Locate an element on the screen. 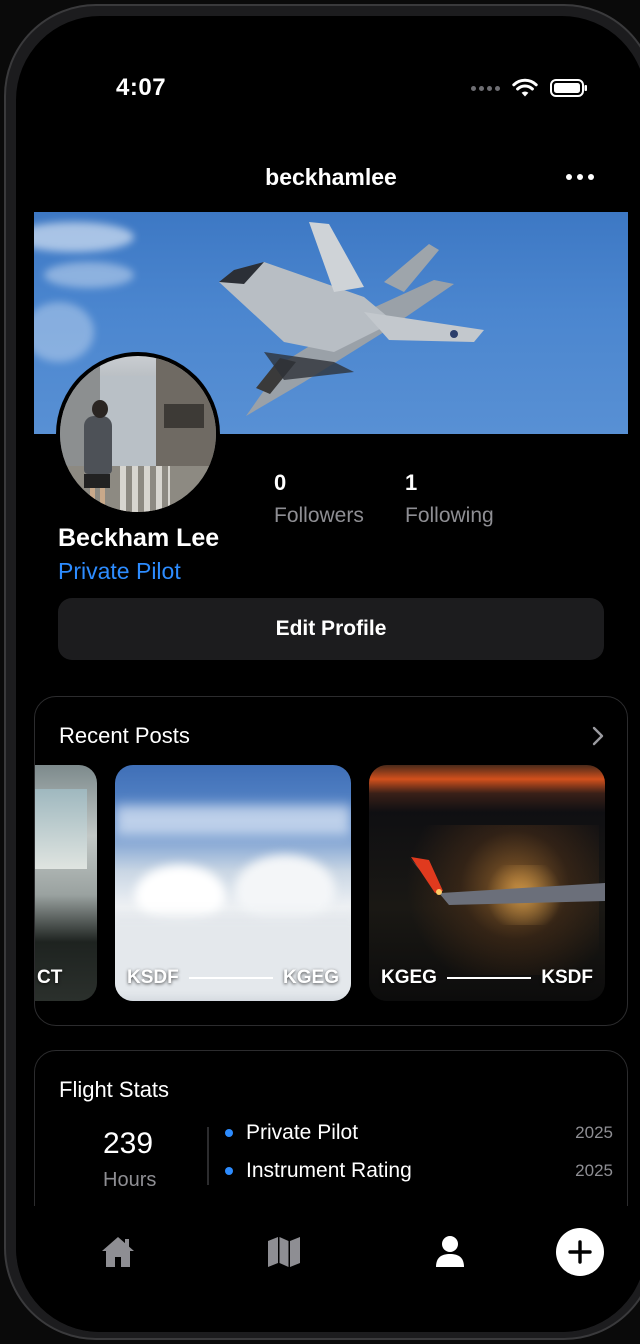 The height and width of the screenshot is (1344, 640). profile-username: beckhamlee is located at coordinates (331, 177).